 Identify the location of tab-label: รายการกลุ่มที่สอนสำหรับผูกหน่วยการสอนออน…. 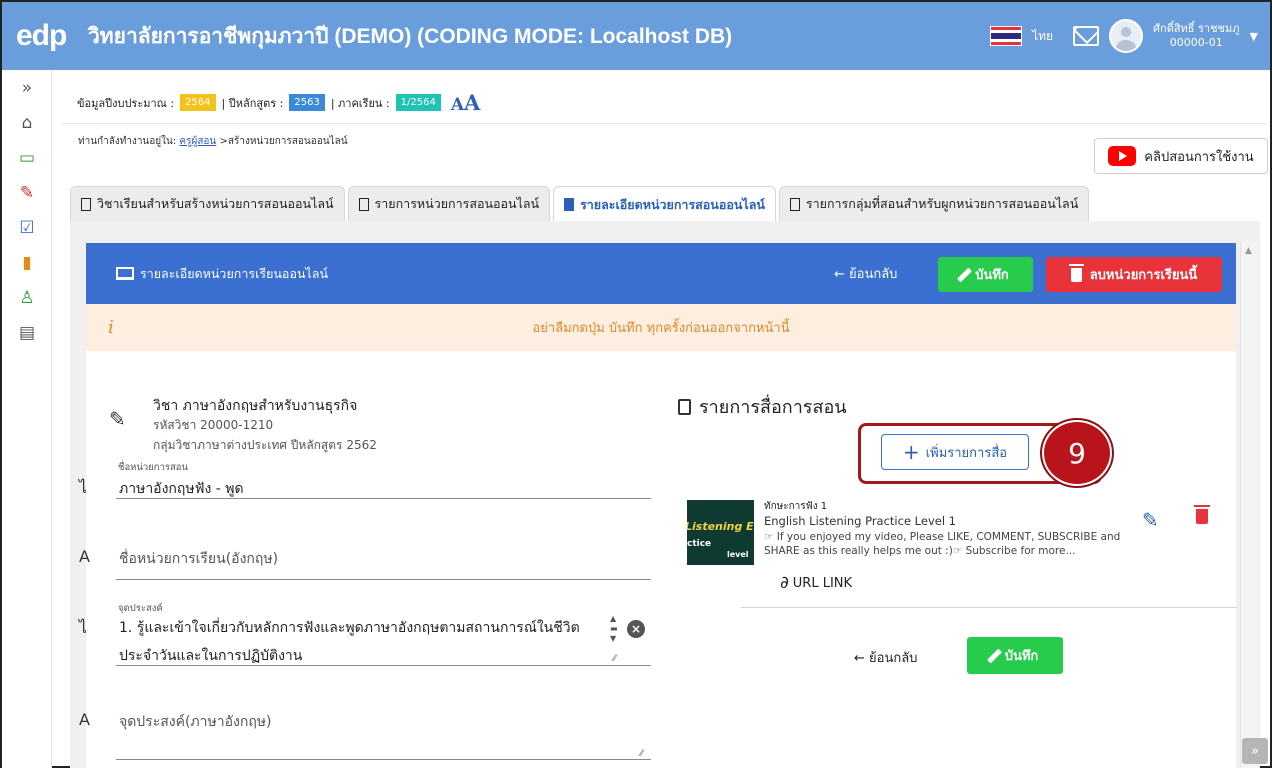
(942, 203).